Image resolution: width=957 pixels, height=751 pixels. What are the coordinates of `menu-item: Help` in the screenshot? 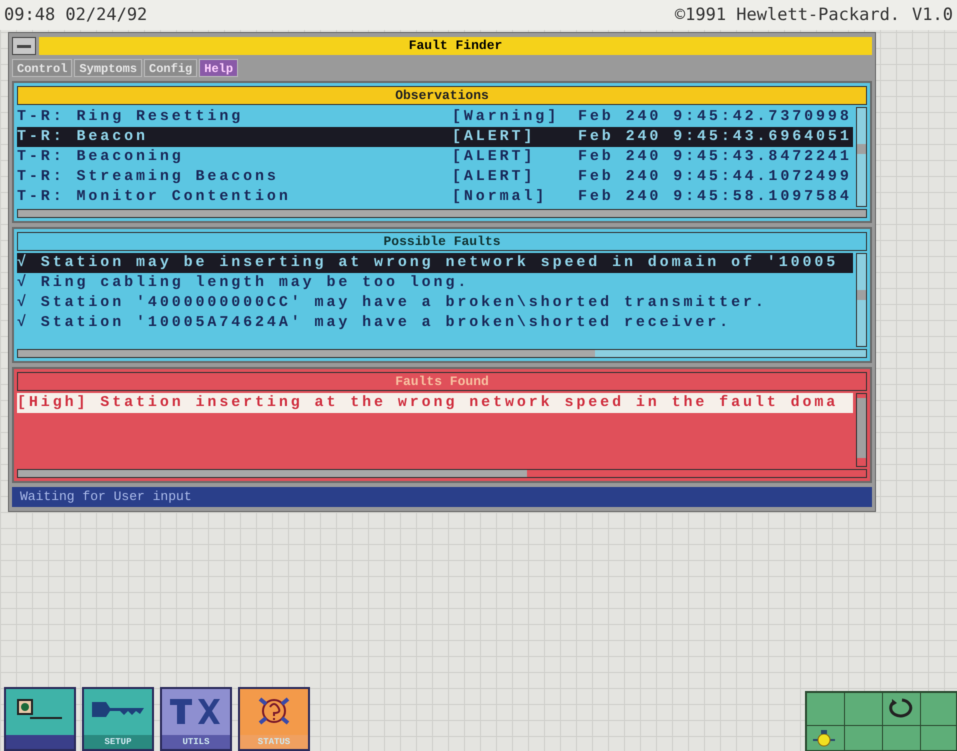 It's located at (218, 68).